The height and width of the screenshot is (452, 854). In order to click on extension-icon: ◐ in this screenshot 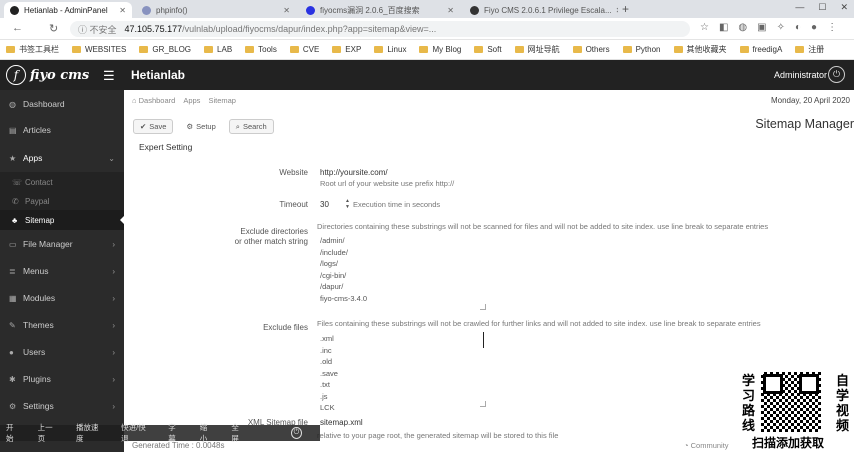, I will do `click(798, 27)`.